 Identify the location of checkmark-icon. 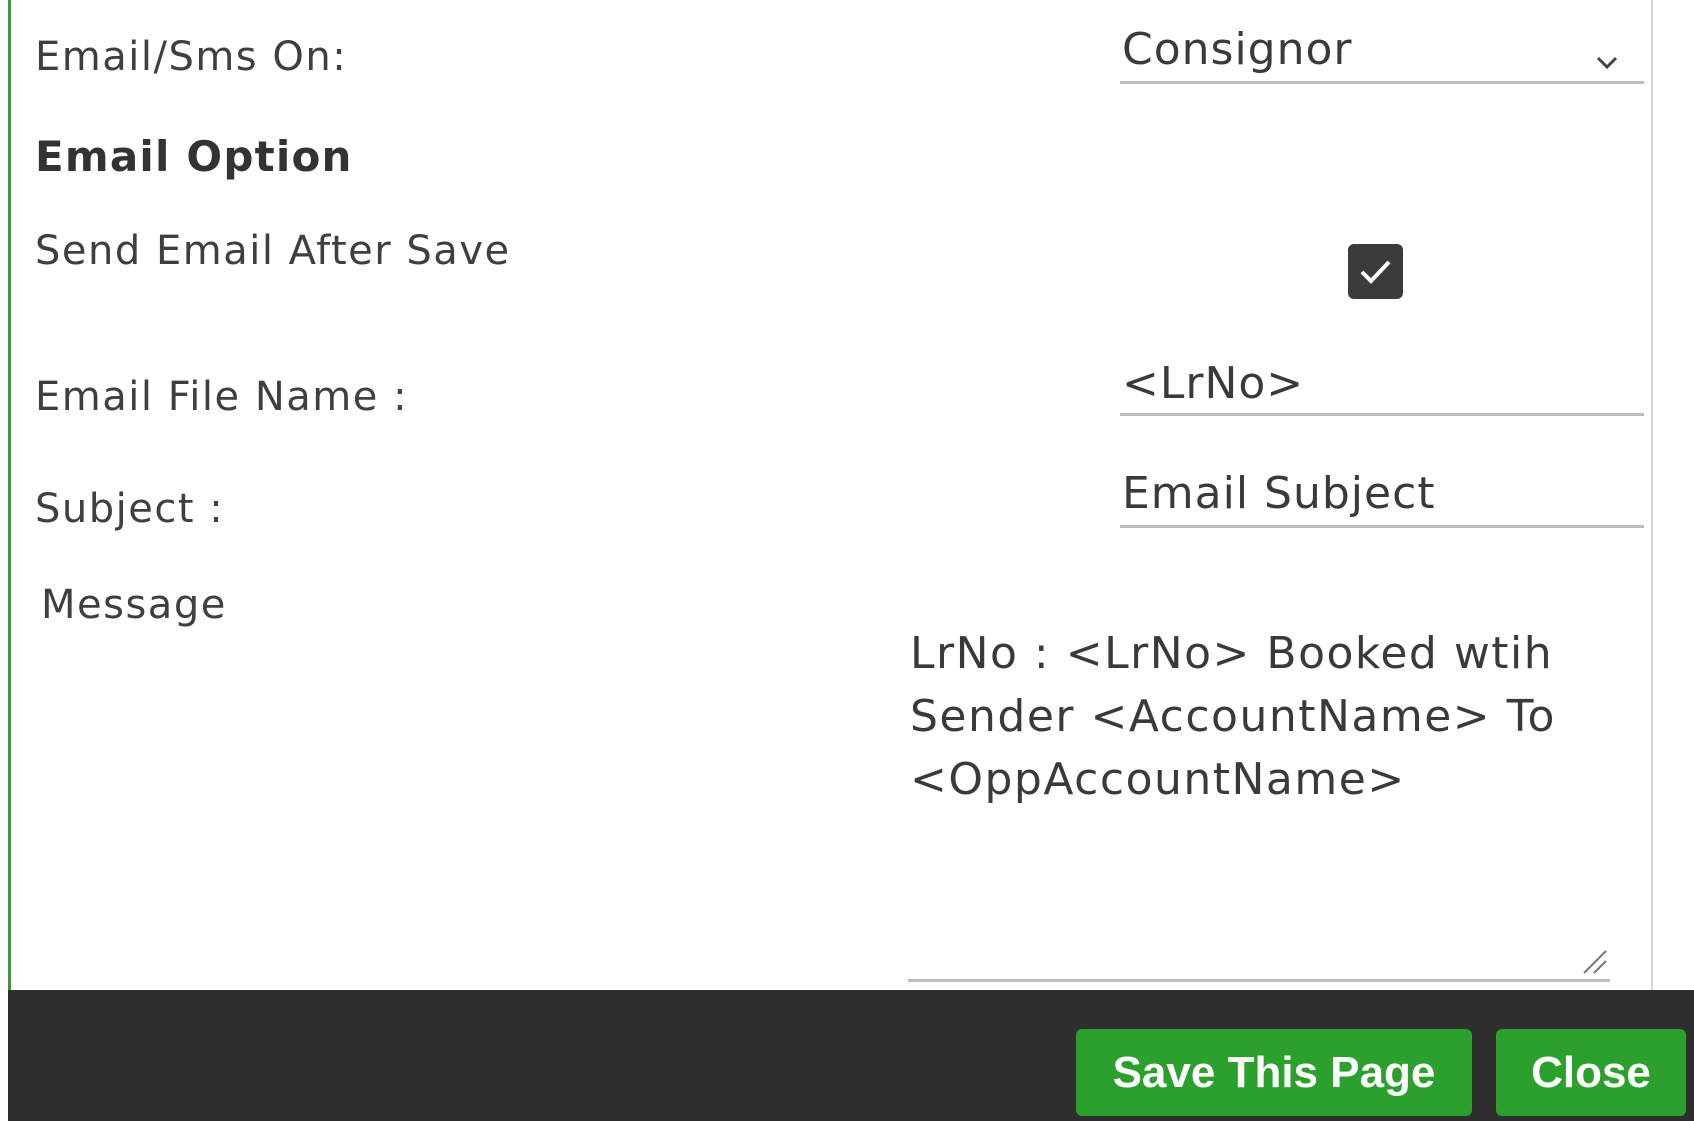
(1375, 272).